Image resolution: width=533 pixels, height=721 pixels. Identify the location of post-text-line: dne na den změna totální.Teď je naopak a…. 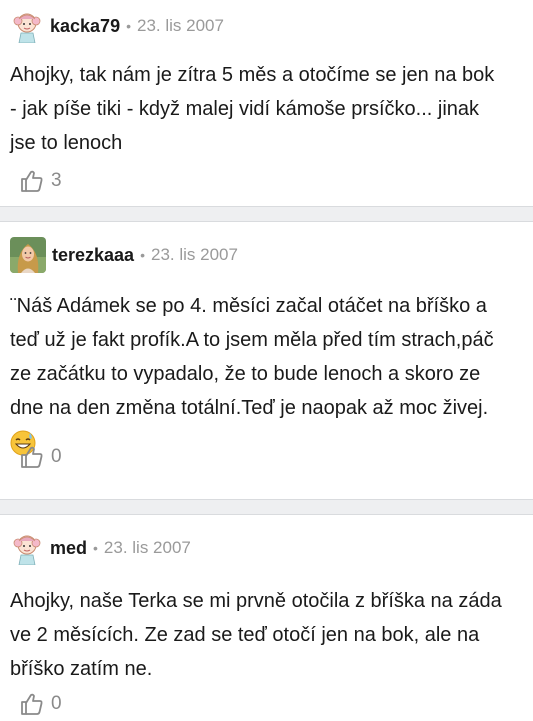
(249, 408).